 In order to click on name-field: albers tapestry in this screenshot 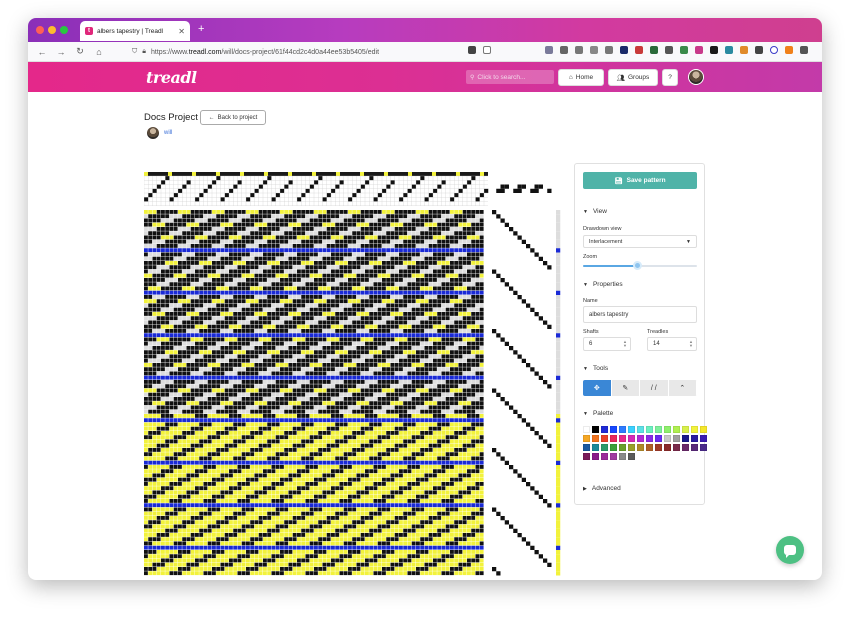, I will do `click(640, 314)`.